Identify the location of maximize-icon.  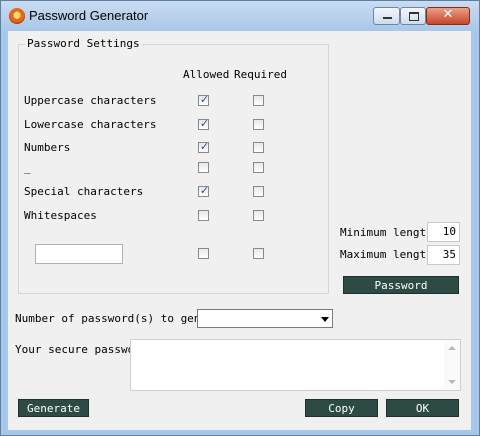
(414, 16).